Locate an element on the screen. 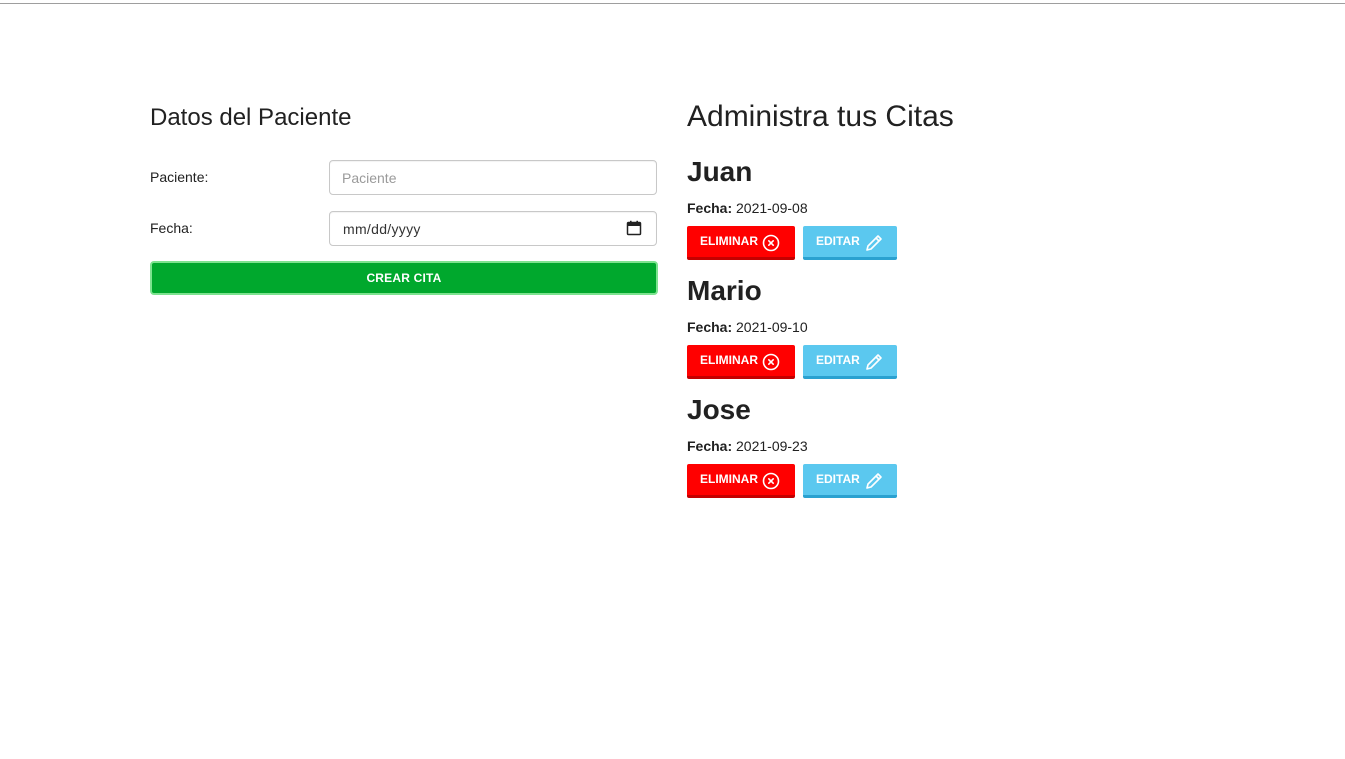 This screenshot has width=1345, height=759. paciente-row: Paciente is located at coordinates (404, 177).